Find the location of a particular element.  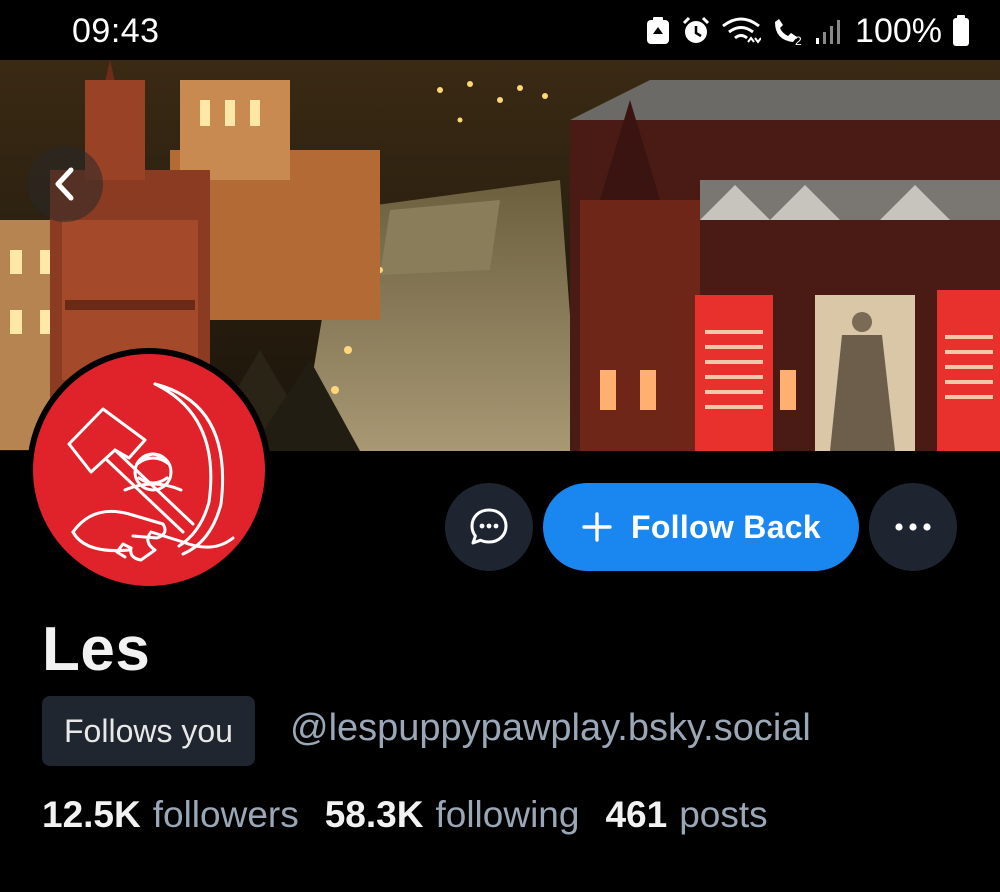

follows-you-badge: Follows you is located at coordinates (148, 731).